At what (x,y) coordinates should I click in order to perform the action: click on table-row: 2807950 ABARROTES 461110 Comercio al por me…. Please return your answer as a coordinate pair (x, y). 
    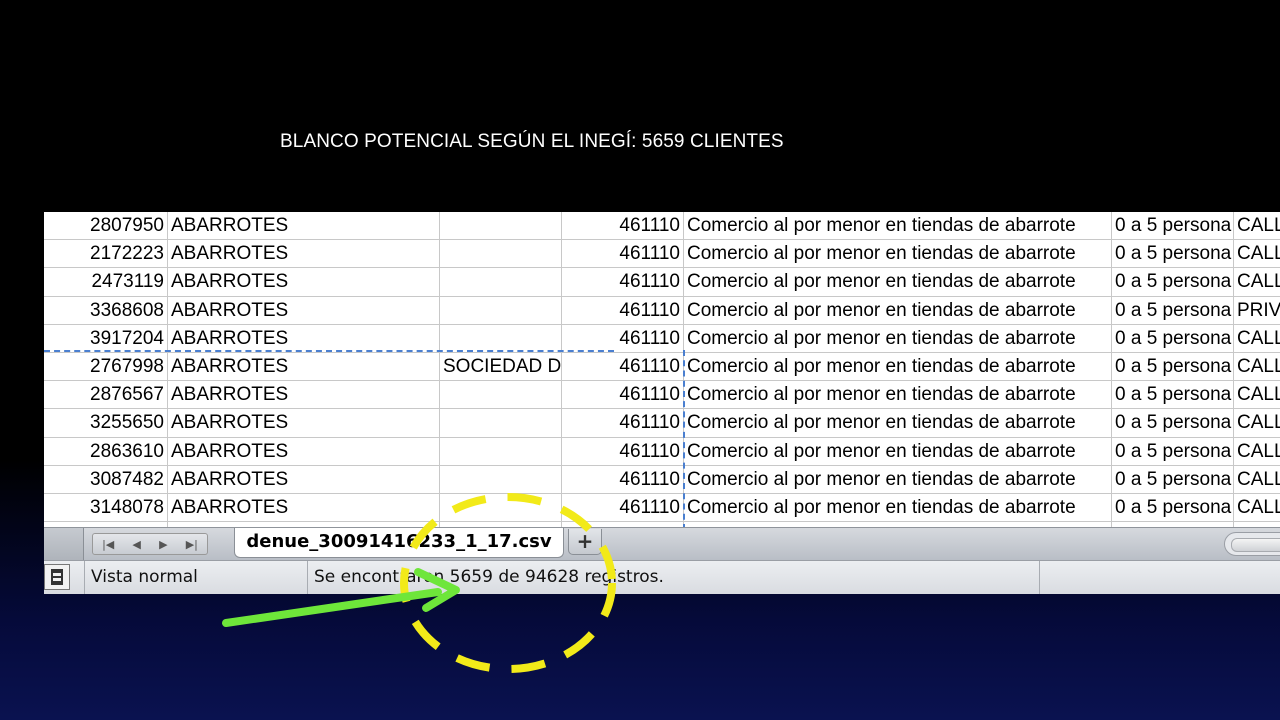
    Looking at the image, I should click on (662, 226).